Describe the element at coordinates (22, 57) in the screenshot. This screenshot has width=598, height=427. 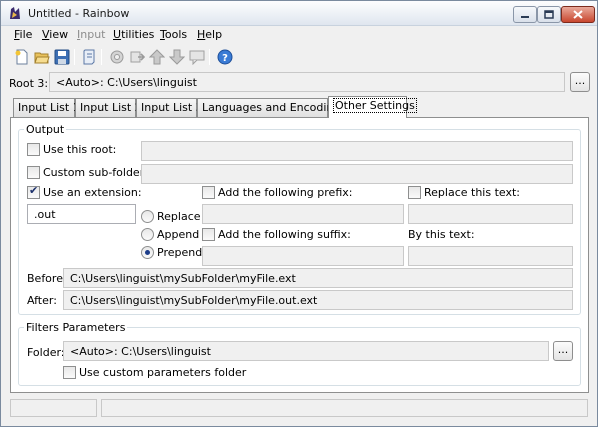
I see `new-file-icon` at that location.